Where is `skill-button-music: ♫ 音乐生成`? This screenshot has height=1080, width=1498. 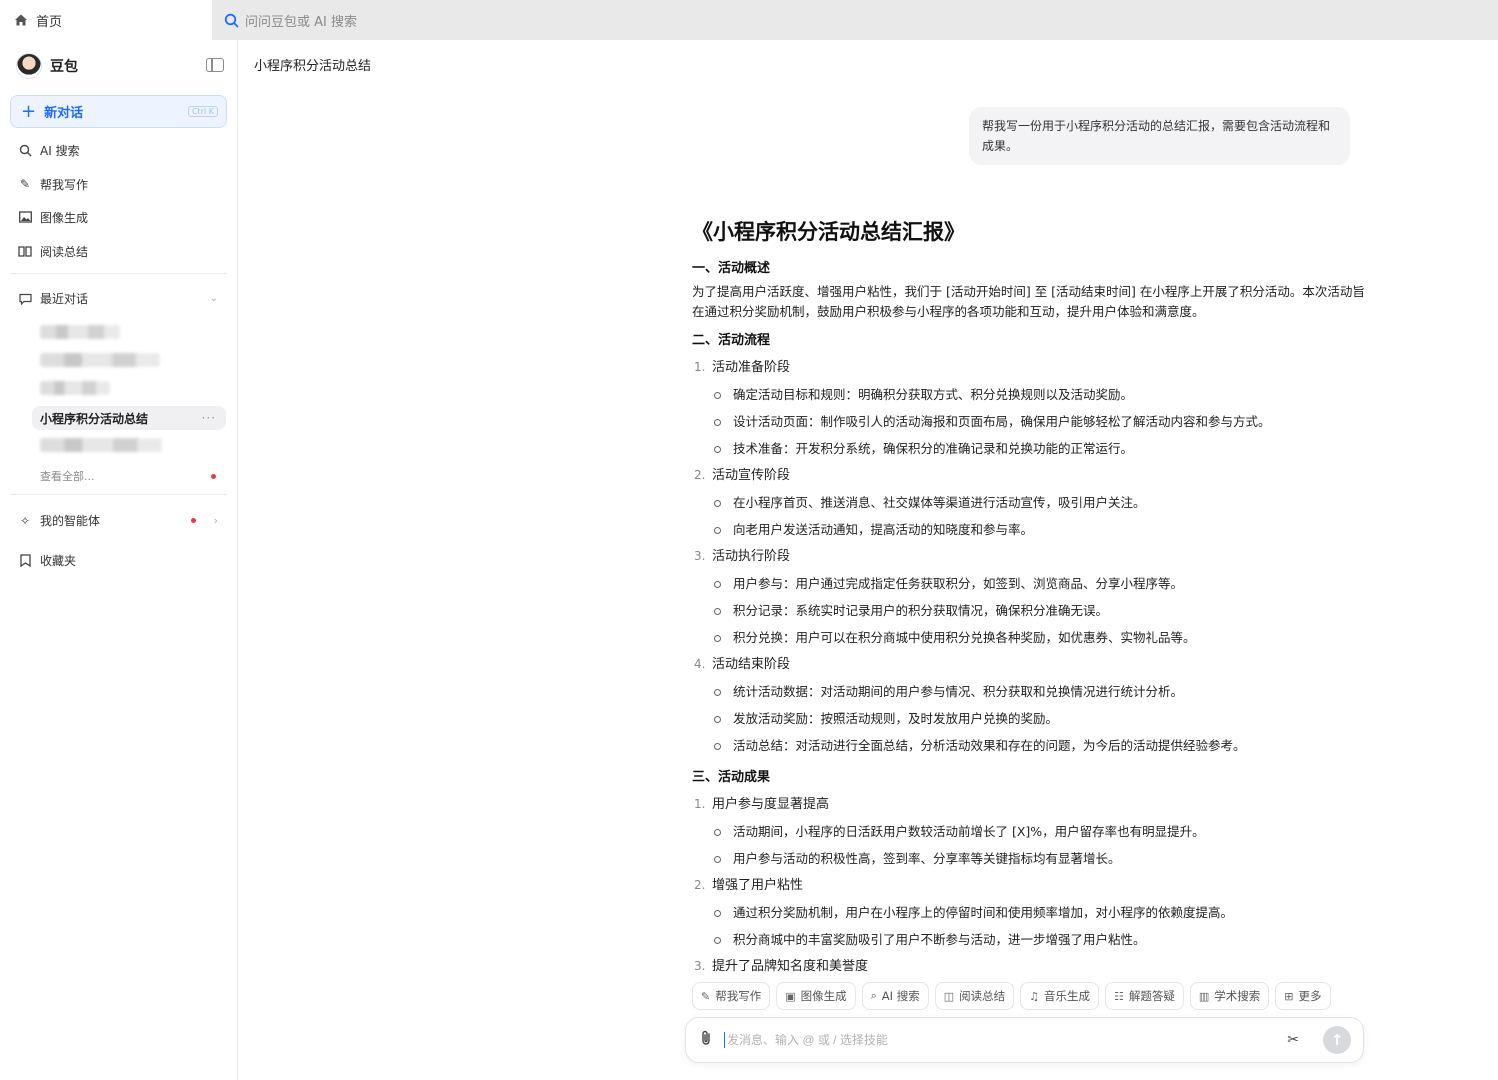
skill-button-music: ♫ 音乐生成 is located at coordinates (1059, 996).